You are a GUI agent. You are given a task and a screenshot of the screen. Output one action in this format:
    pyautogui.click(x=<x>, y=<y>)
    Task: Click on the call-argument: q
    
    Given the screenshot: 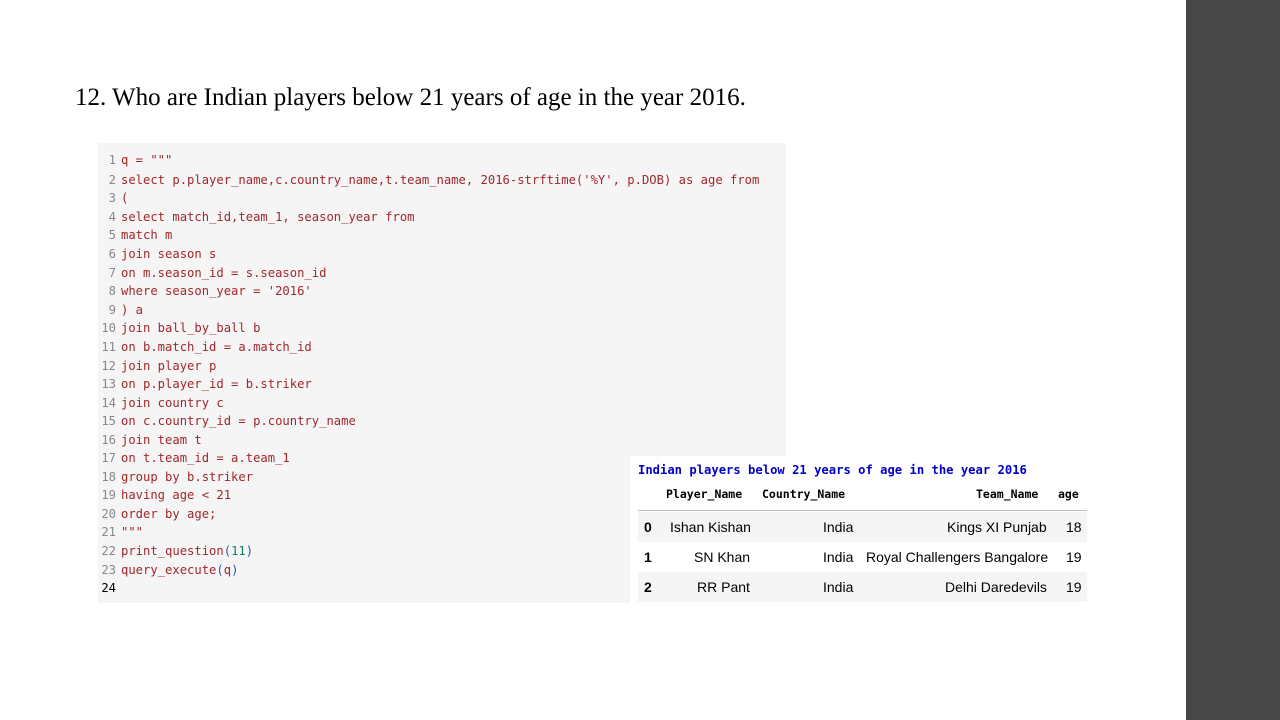 What is the action you would take?
    pyautogui.click(x=227, y=570)
    